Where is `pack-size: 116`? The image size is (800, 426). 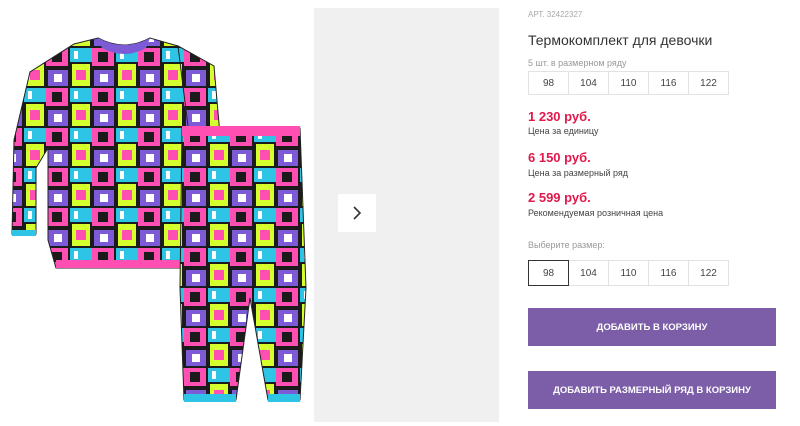 pack-size: 116 is located at coordinates (668, 83).